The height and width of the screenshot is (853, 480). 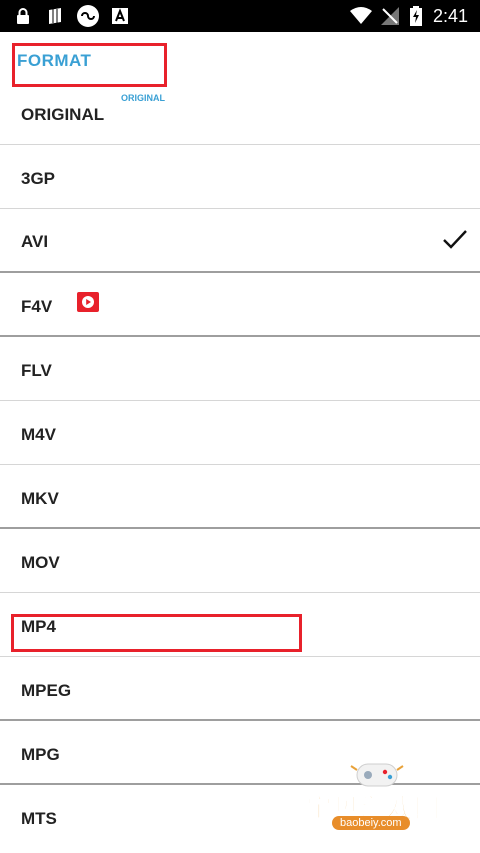 What do you see at coordinates (40, 754) in the screenshot?
I see `format-label: MPG` at bounding box center [40, 754].